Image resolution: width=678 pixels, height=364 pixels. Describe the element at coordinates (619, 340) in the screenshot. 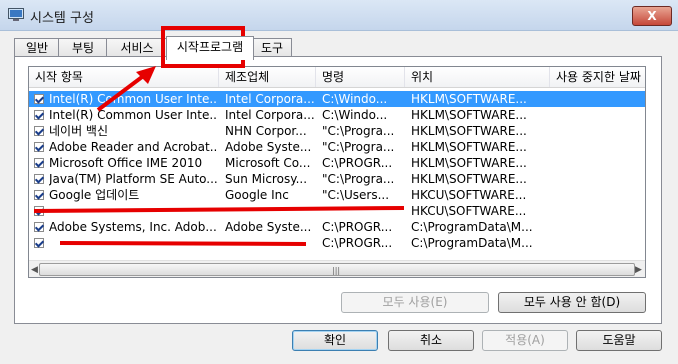

I see `help-button: 도움말` at that location.